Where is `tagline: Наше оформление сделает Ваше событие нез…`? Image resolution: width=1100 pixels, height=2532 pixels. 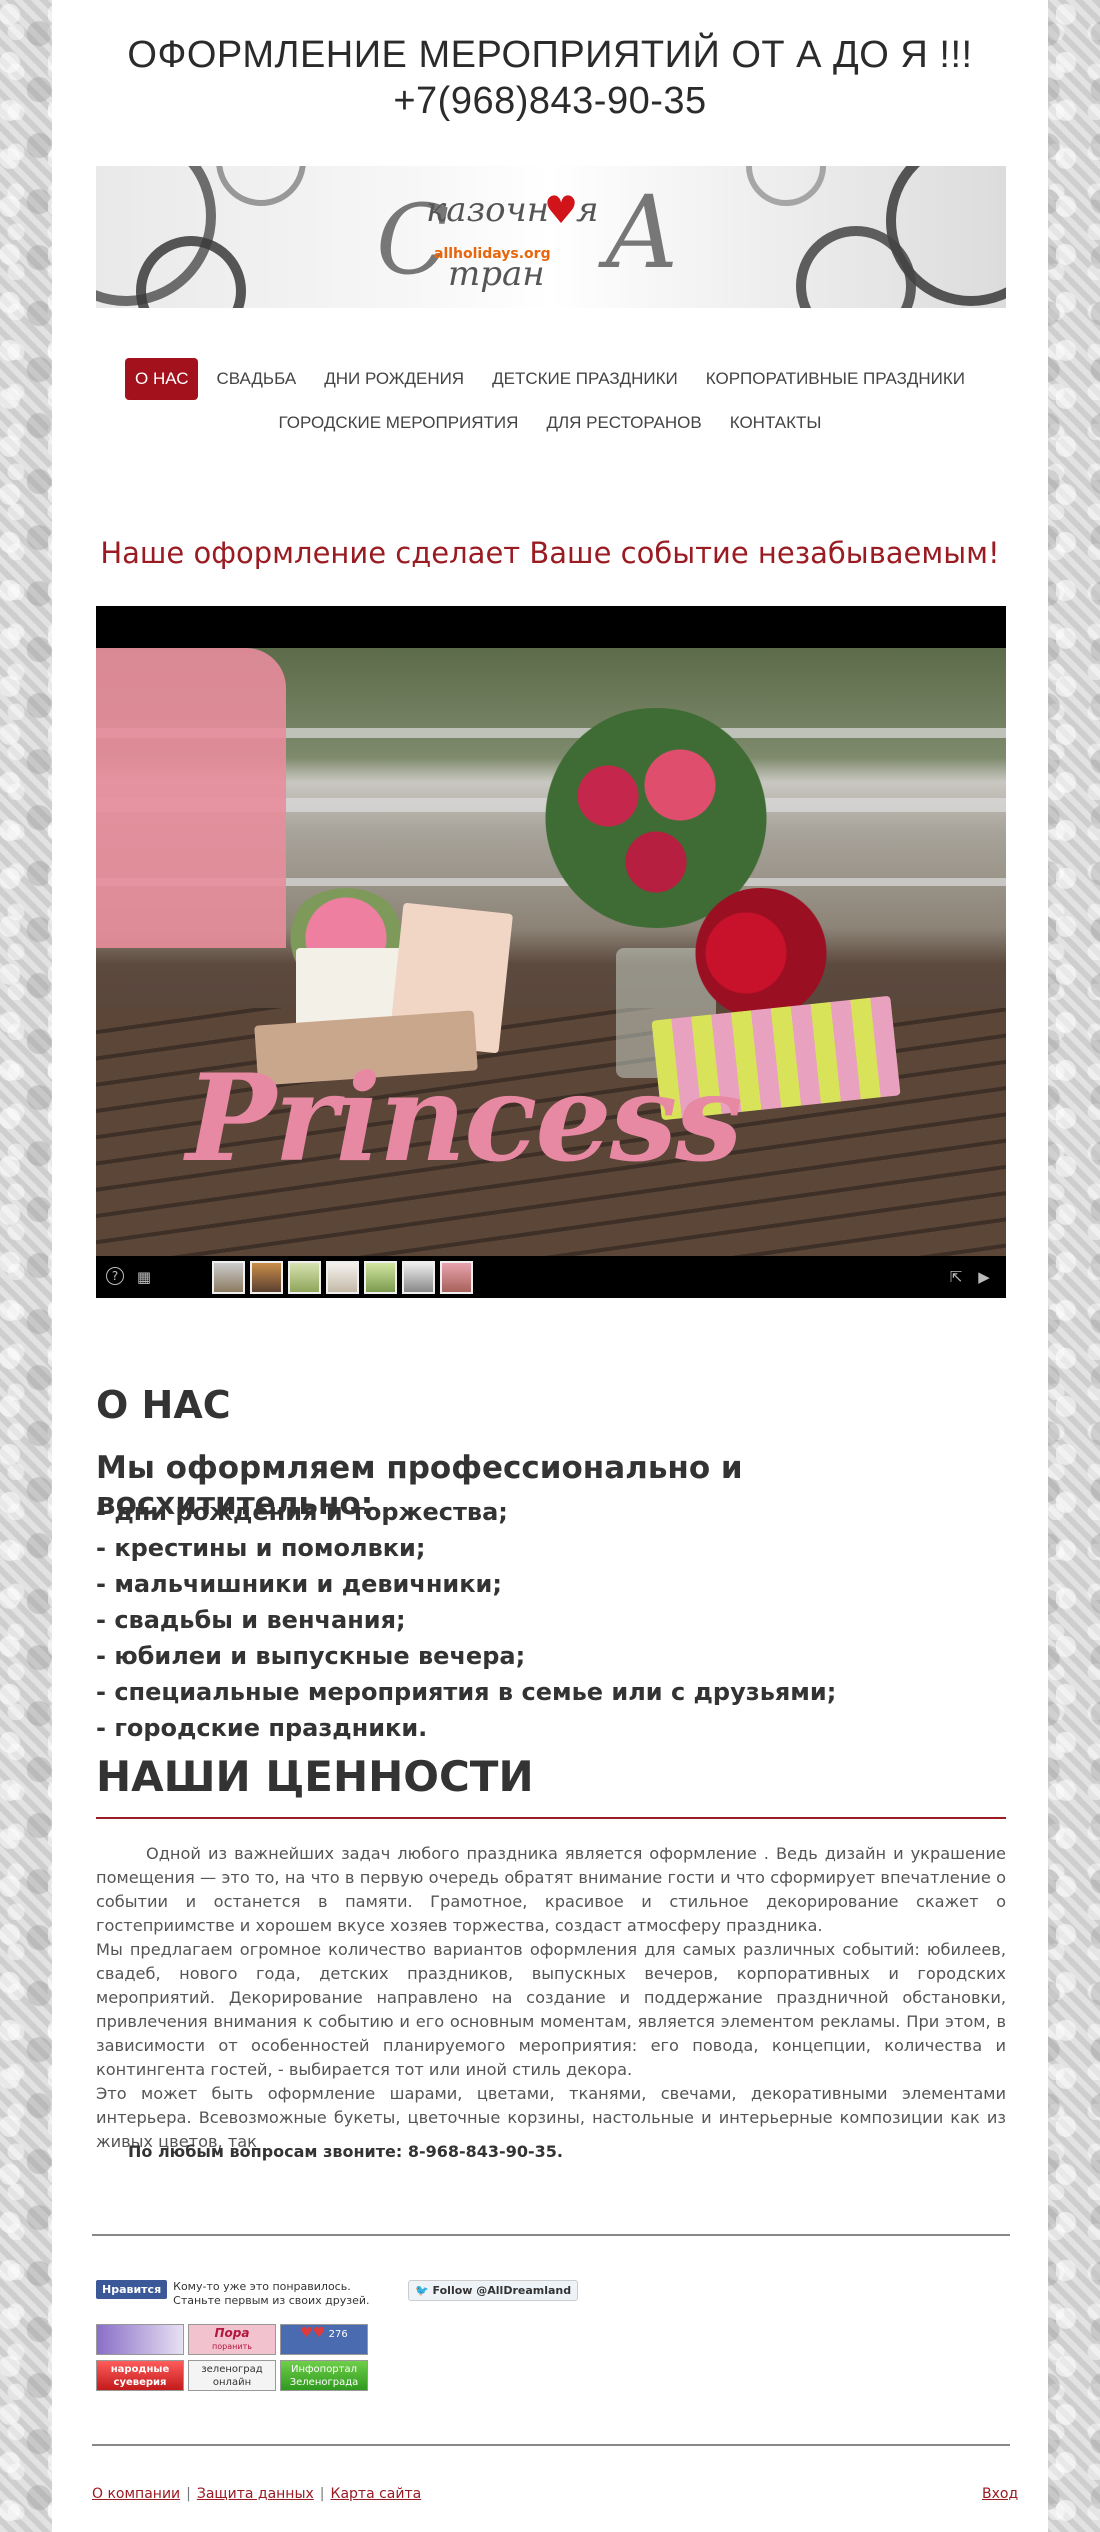
tagline: Наше оформление сделает Ваше событие нез… is located at coordinates (550, 553).